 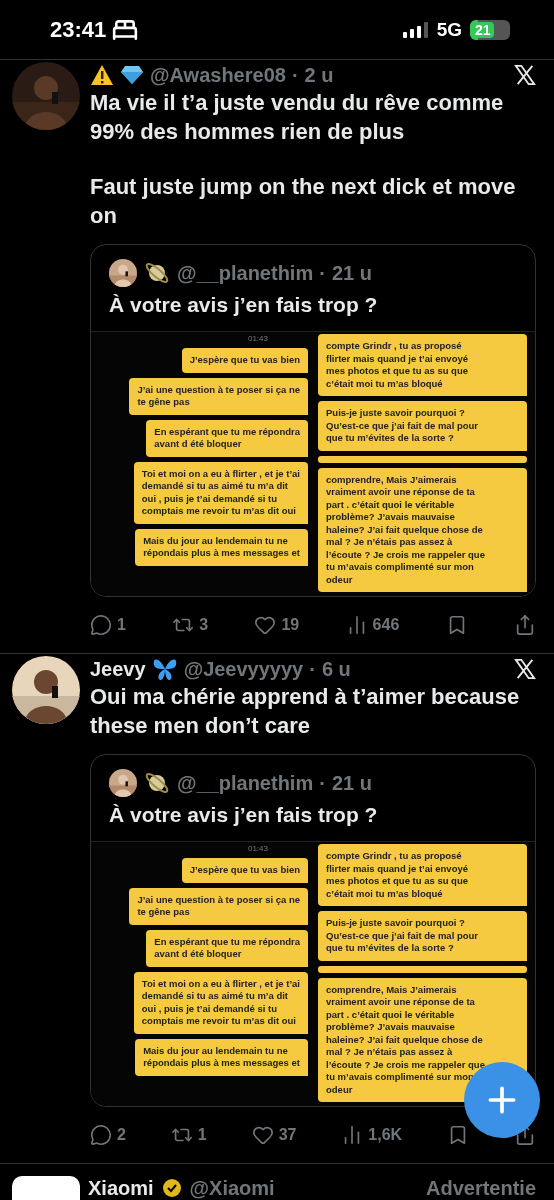 What do you see at coordinates (415, 29) in the screenshot?
I see `signal-icon` at bounding box center [415, 29].